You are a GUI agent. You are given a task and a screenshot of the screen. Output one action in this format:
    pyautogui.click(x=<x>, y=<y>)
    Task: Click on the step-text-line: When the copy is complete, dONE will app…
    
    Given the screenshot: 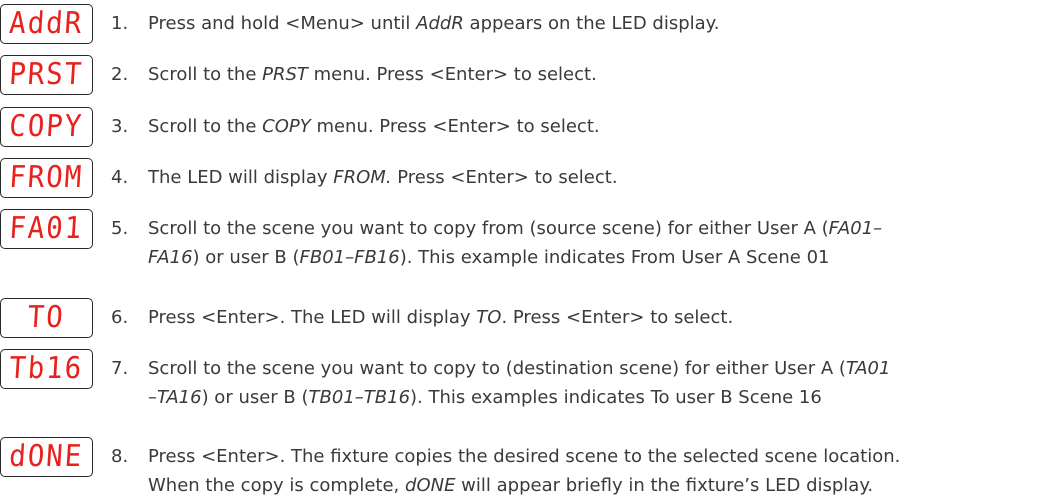 What is the action you would take?
    pyautogui.click(x=593, y=485)
    